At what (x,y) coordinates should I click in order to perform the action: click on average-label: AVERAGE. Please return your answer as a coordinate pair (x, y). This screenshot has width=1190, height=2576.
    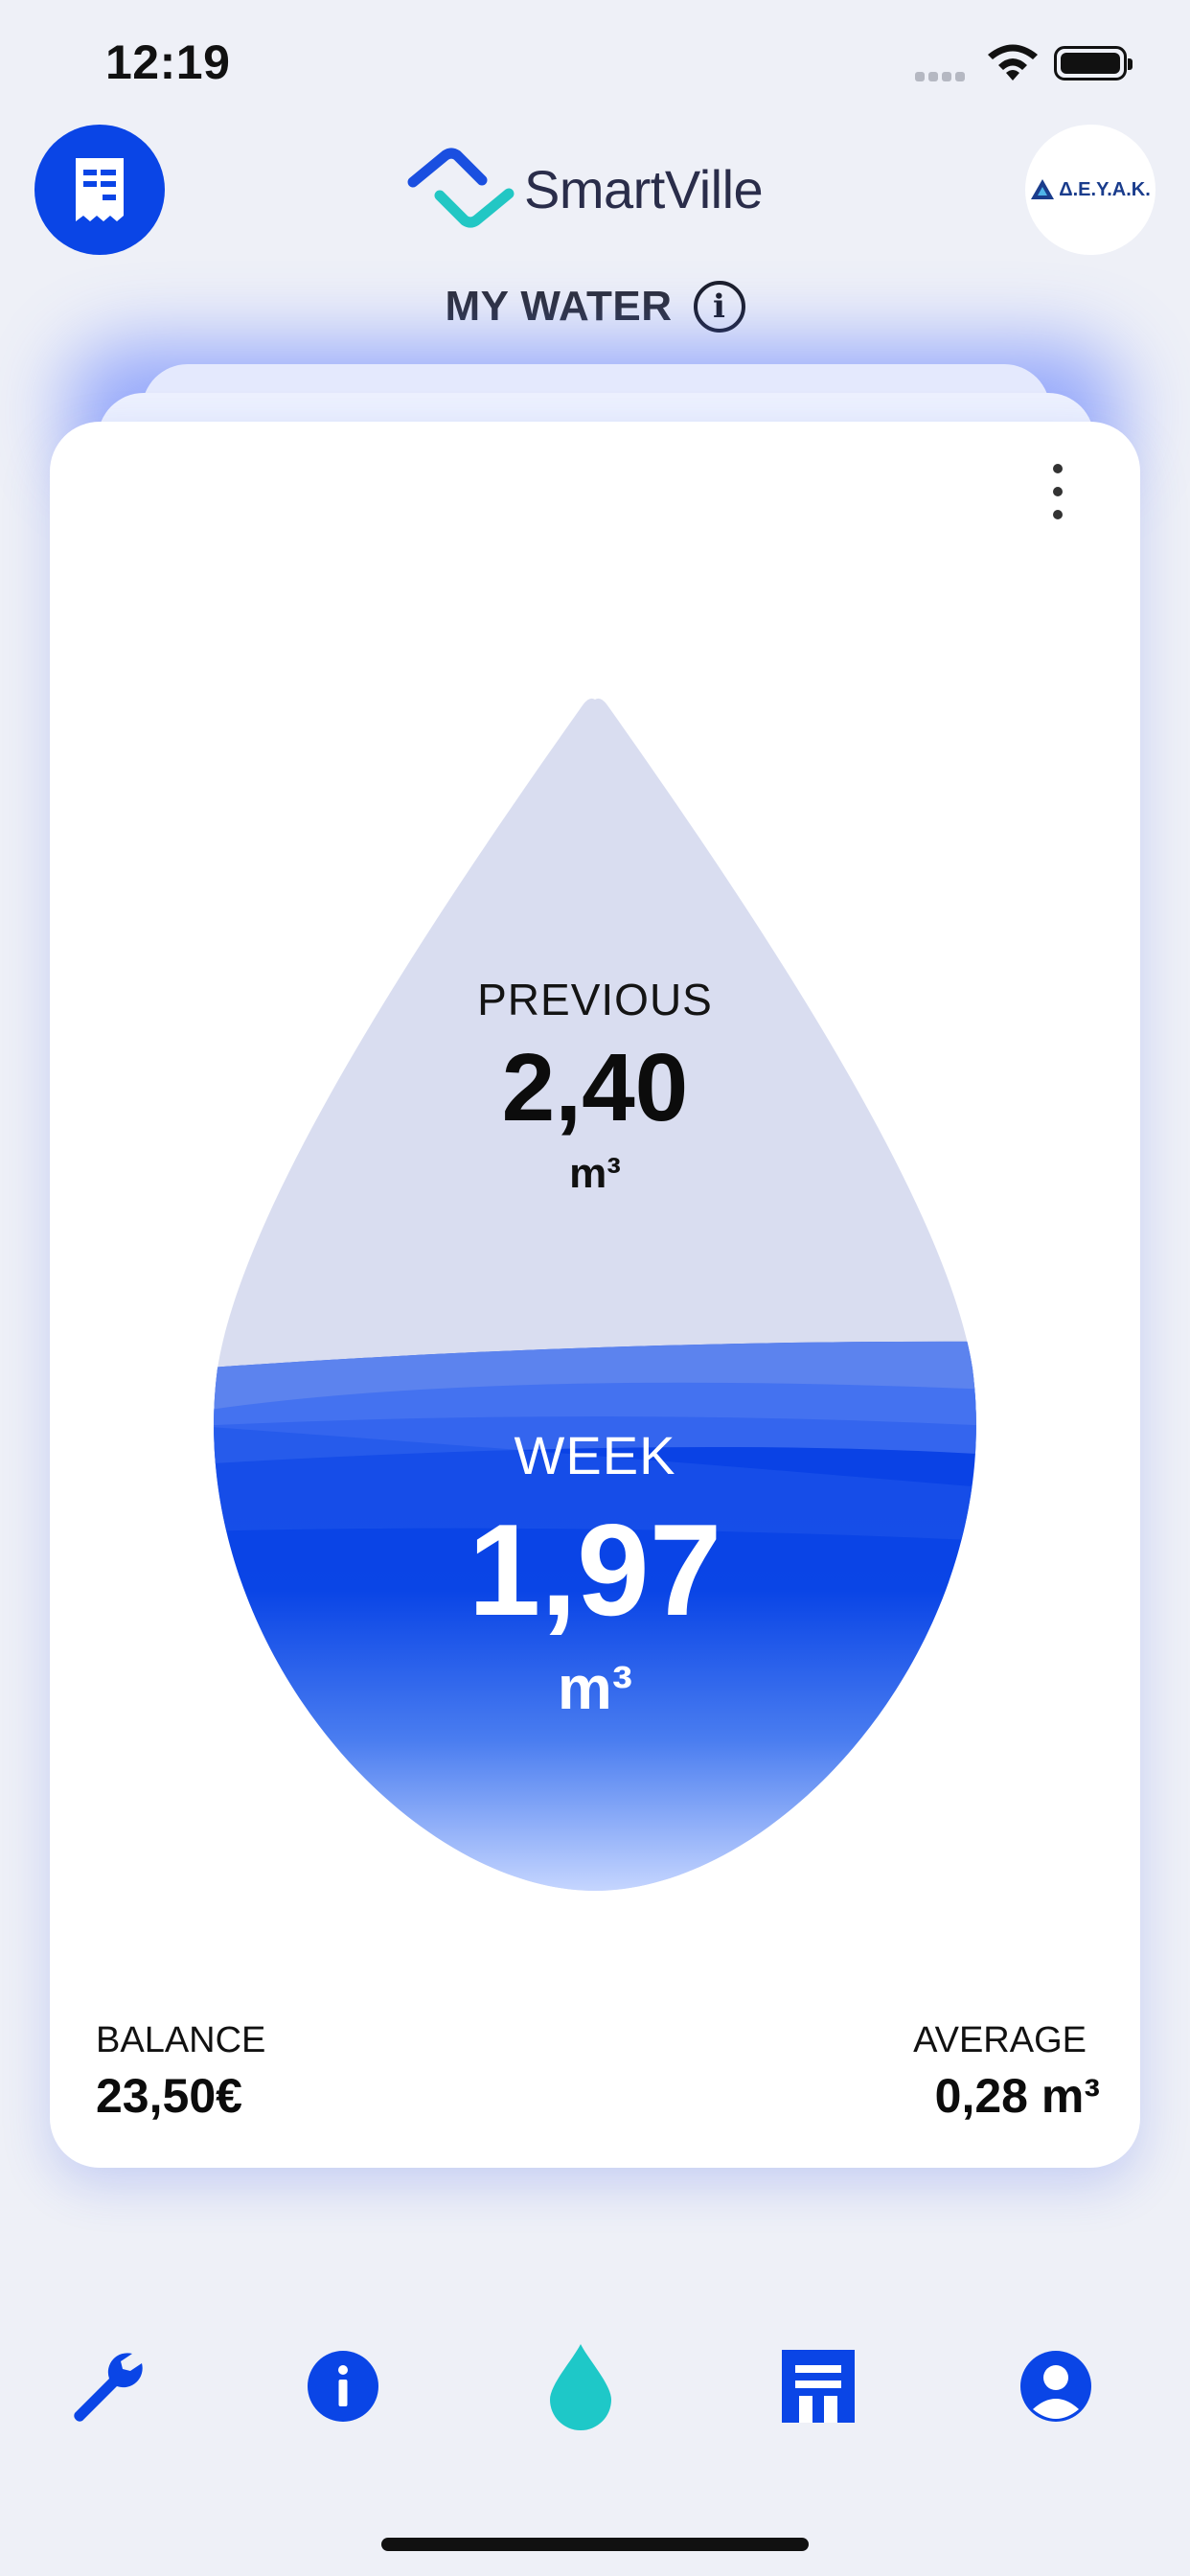
    Looking at the image, I should click on (1000, 2040).